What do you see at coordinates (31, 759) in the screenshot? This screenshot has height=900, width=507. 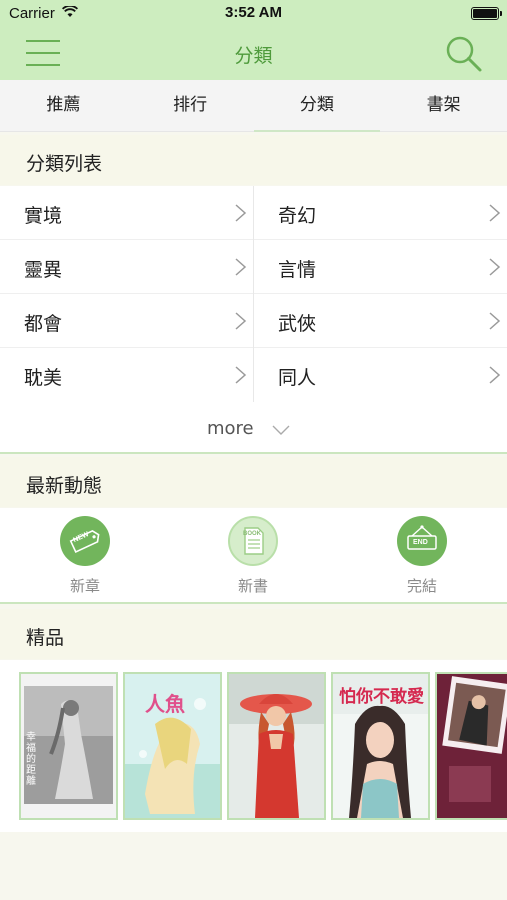 I see `book-title-text: 幸福的距離` at bounding box center [31, 759].